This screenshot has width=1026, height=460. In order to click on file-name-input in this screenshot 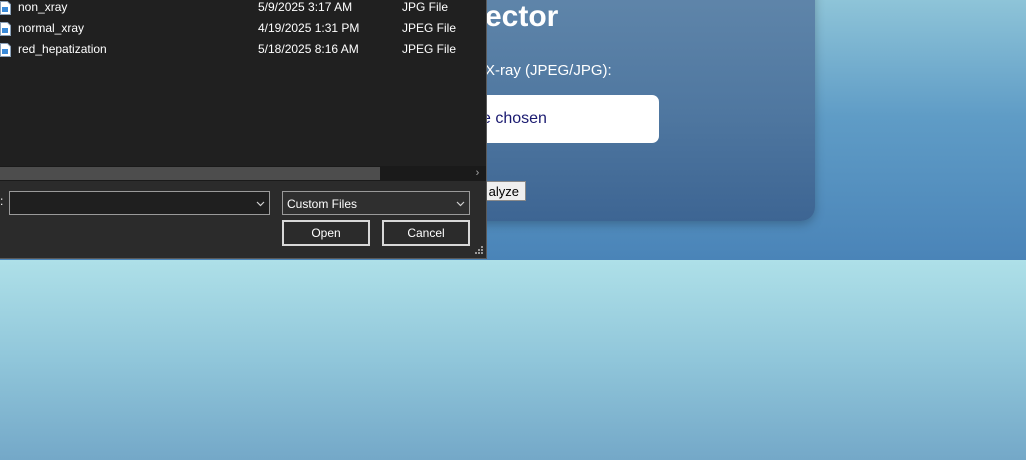, I will do `click(129, 204)`.